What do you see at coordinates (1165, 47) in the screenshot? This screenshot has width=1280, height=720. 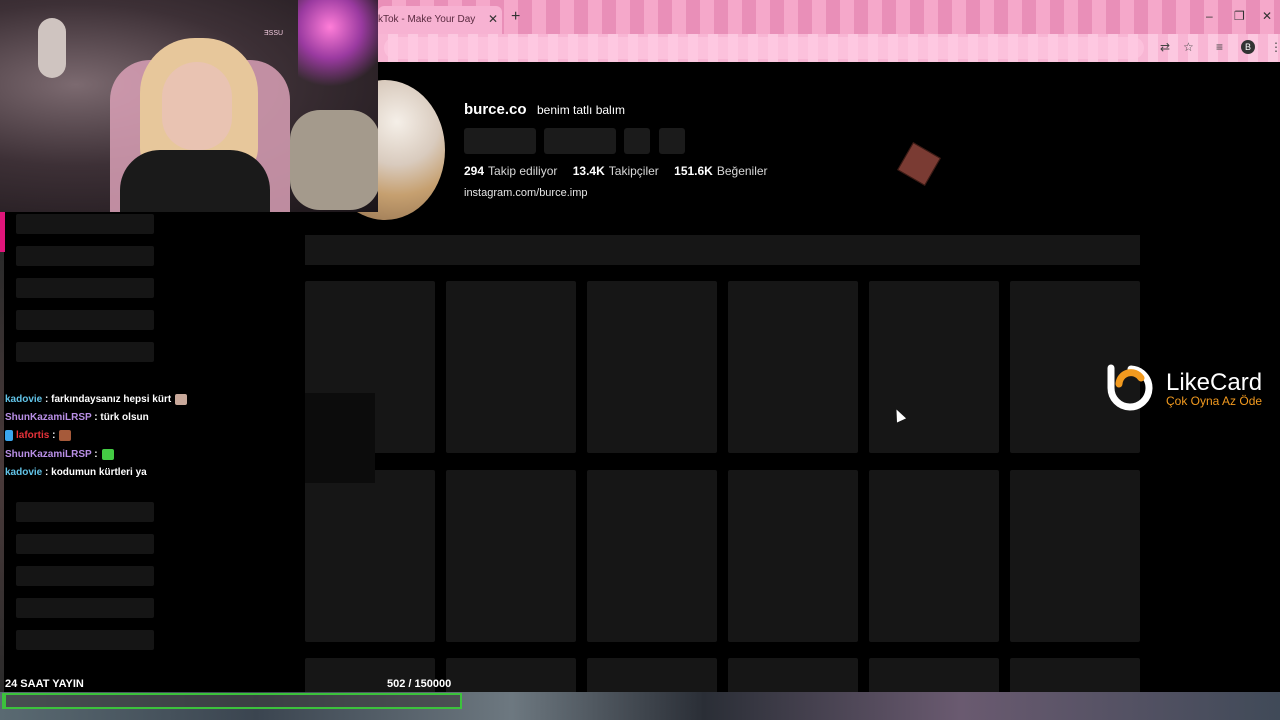 I see `translate-icon: ⇄` at bounding box center [1165, 47].